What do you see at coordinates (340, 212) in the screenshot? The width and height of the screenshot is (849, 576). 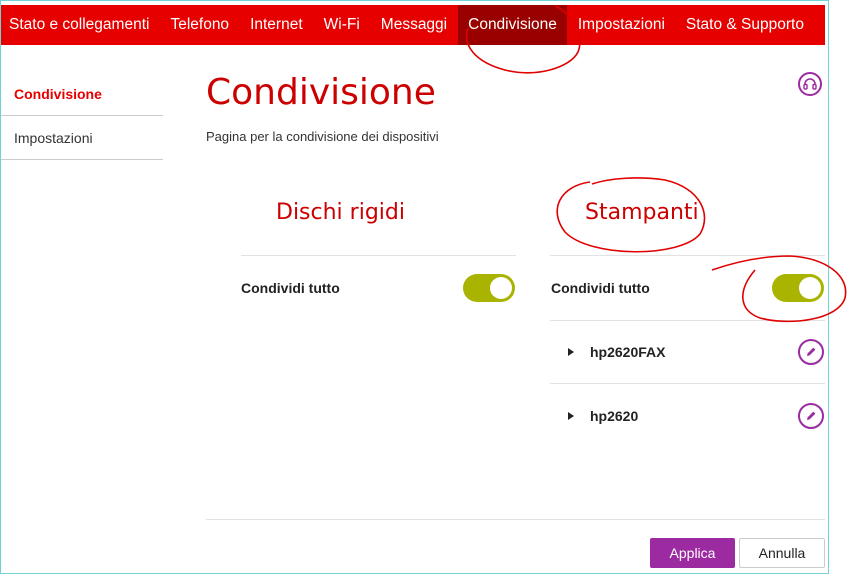 I see `disks-title: Dischi rigidi` at bounding box center [340, 212].